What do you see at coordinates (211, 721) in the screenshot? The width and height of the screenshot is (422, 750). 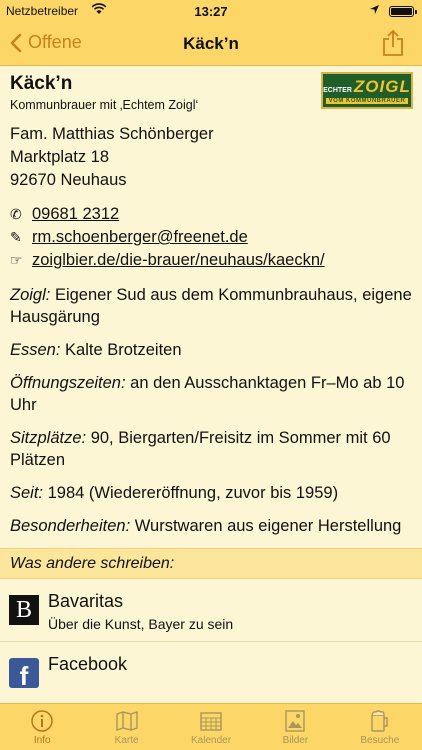 I see `calendar-icon` at bounding box center [211, 721].